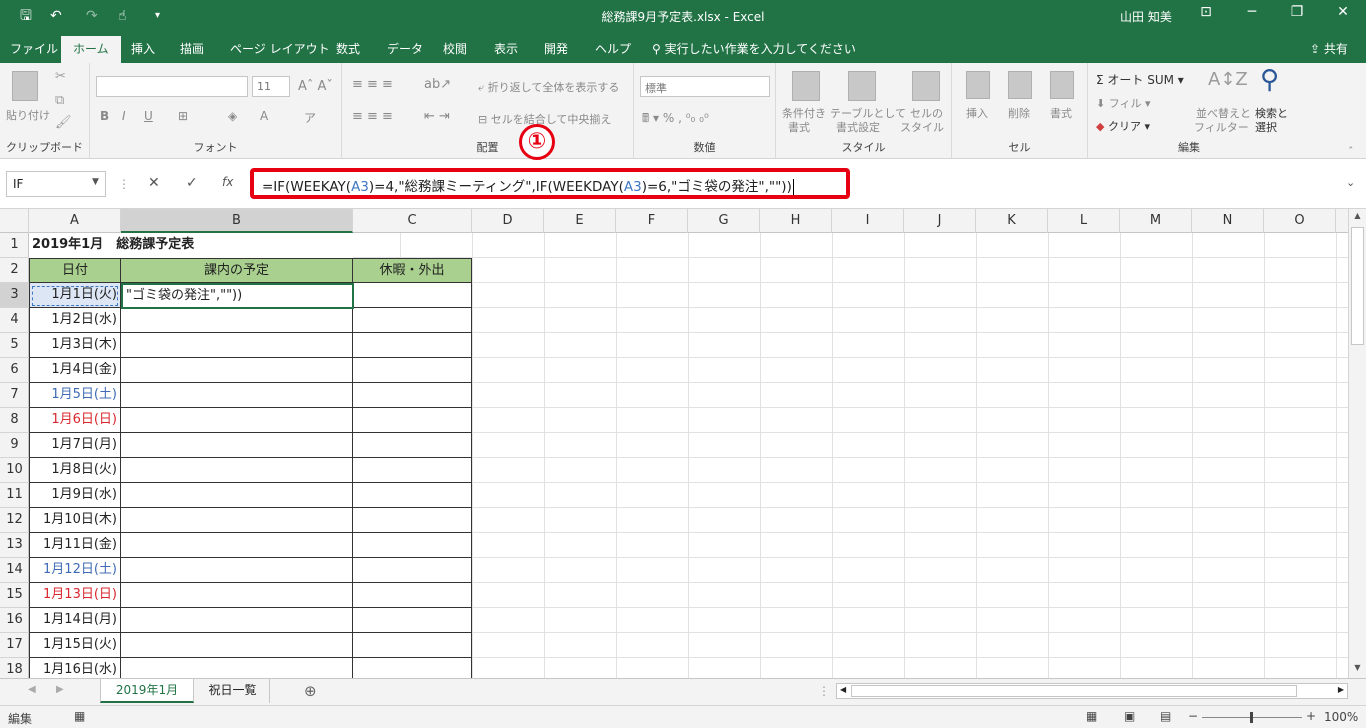 This screenshot has width=1366, height=728. What do you see at coordinates (1228, 79) in the screenshot?
I see `sort-filter-icon: A↕Z` at bounding box center [1228, 79].